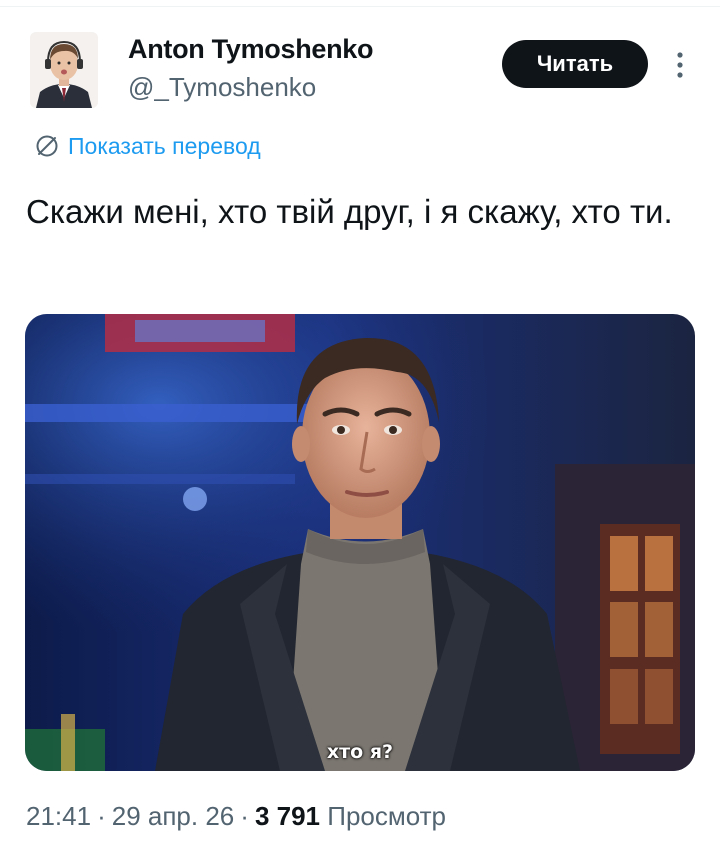  Describe the element at coordinates (47, 146) in the screenshot. I see `translate-globe-icon` at that location.